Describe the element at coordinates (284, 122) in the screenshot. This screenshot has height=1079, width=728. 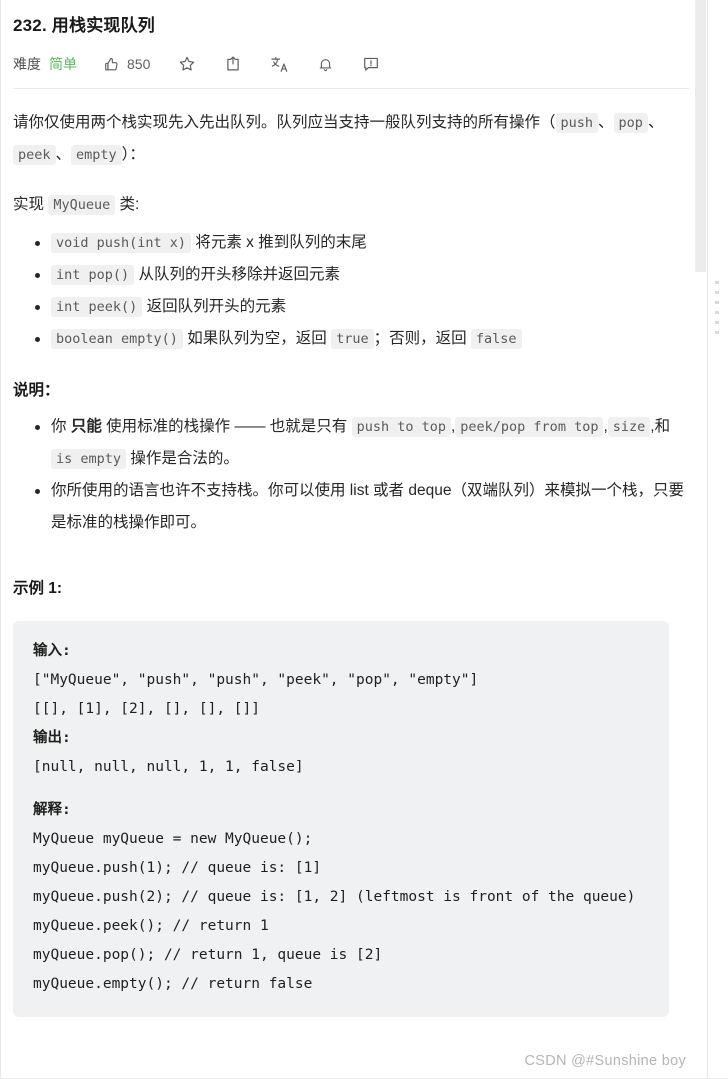
I see `intro-text-a: 请你仅使用两个栈实现先入先出队列。队列应当支持一般队列支持的所有操作（` at that location.